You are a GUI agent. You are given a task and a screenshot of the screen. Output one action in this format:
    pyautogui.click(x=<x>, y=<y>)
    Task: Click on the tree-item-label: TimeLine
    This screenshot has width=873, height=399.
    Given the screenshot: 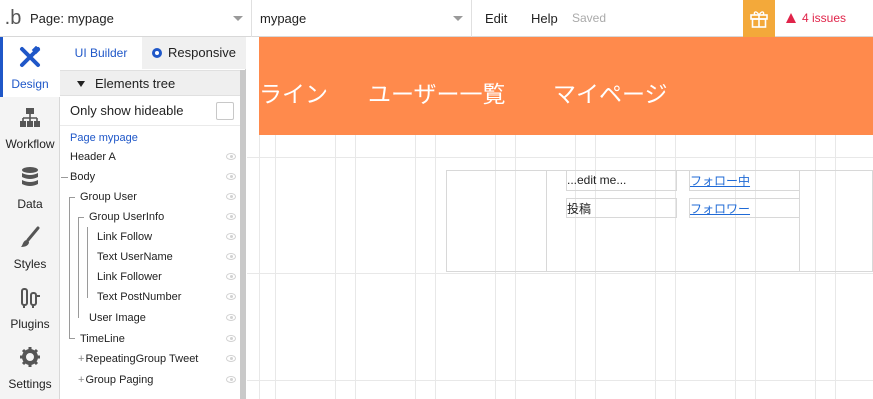 What is the action you would take?
    pyautogui.click(x=102, y=339)
    